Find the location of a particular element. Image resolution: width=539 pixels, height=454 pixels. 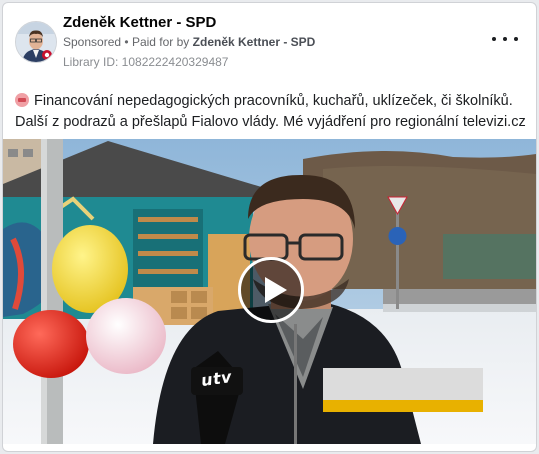

avatar-image is located at coordinates (36, 42).